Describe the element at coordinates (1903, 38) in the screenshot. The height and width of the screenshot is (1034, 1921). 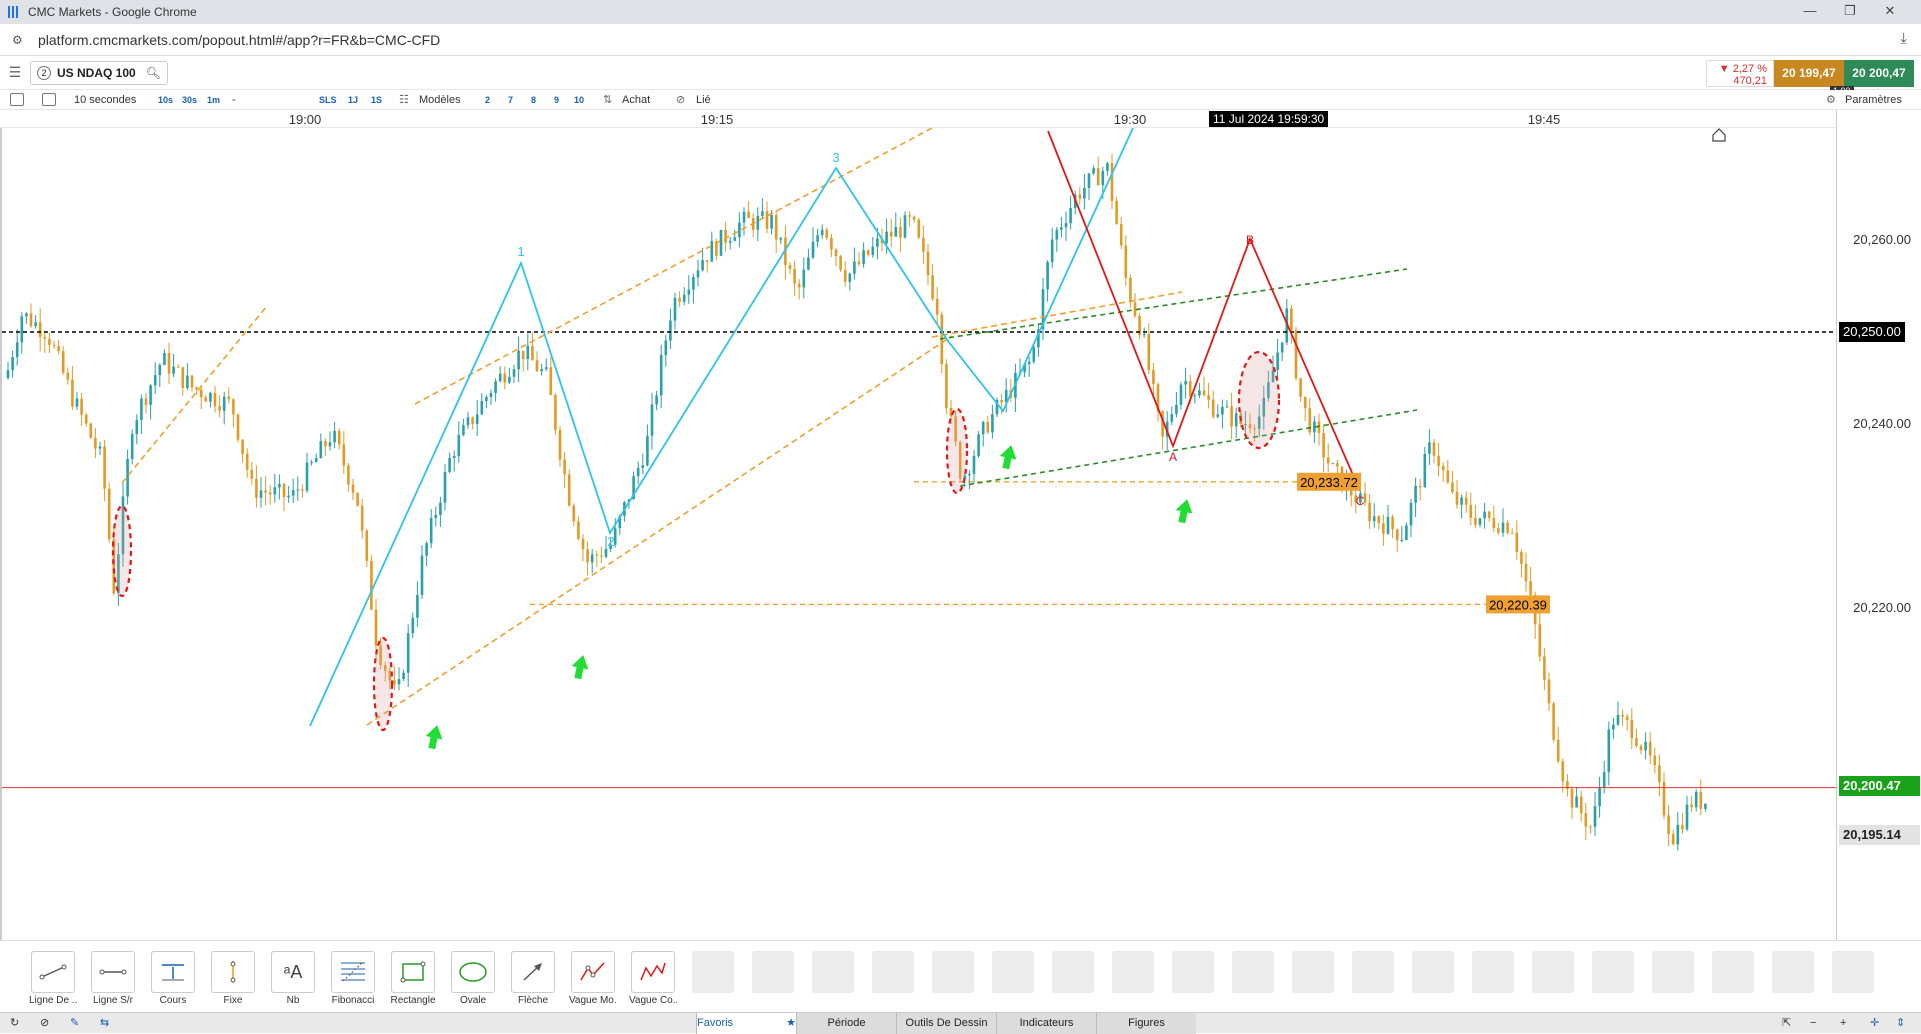
I see `download-icon: ⤓` at that location.